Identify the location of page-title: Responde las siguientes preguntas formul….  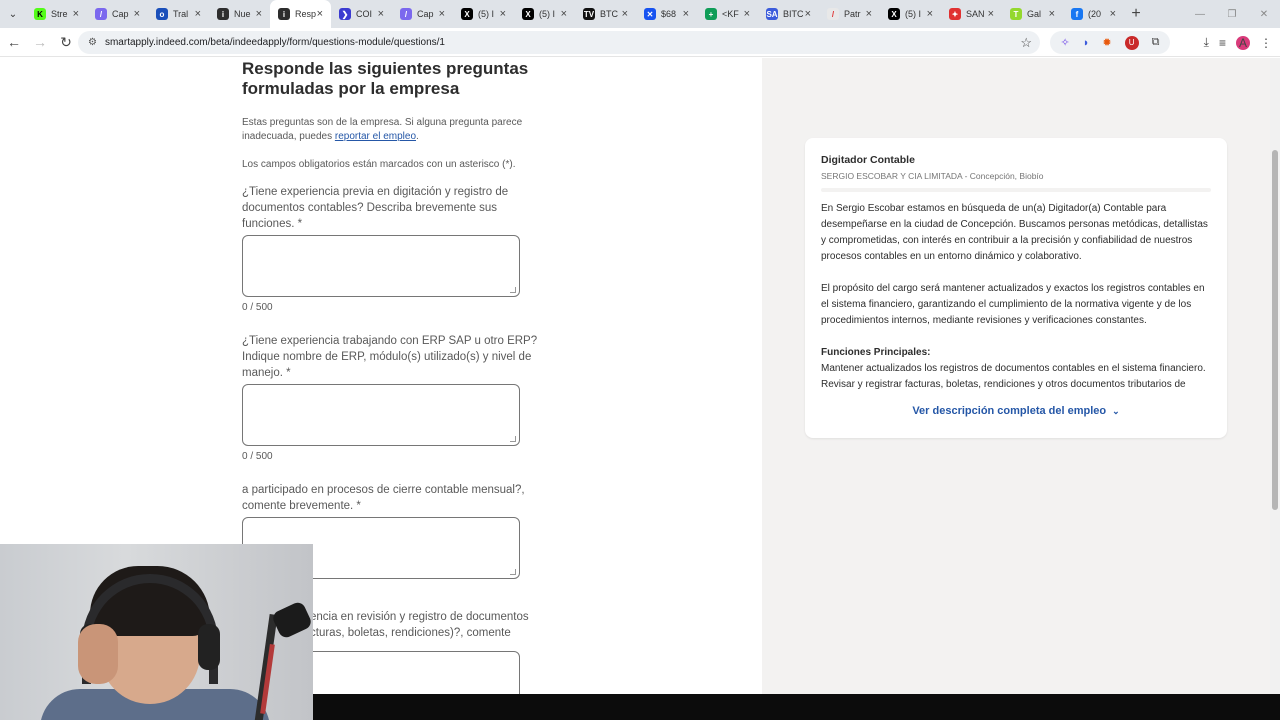
(385, 78).